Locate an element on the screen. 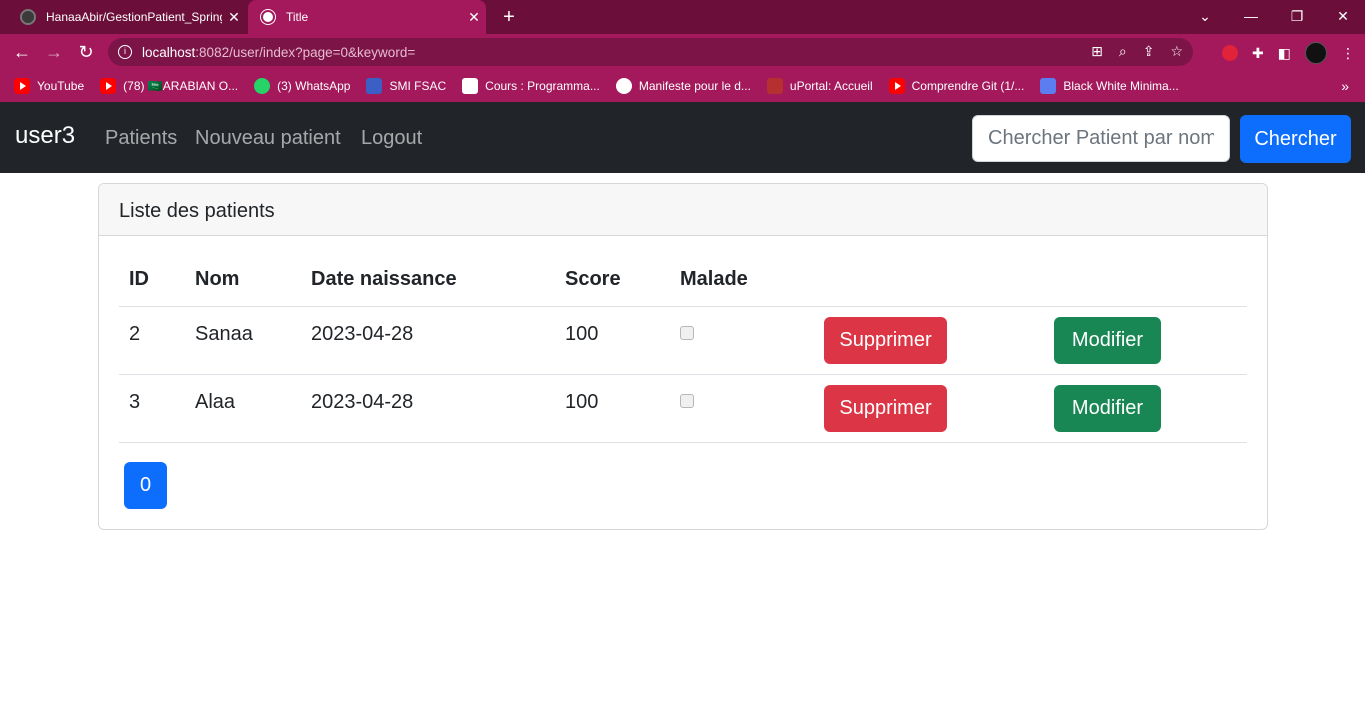  bookmark-item: YouTube is located at coordinates (49, 86).